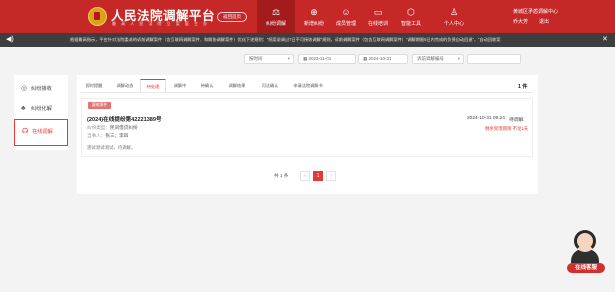 The image size is (615, 292). Describe the element at coordinates (270, 85) in the screenshot. I see `tab-judicial-confirm: 司法确认` at that location.